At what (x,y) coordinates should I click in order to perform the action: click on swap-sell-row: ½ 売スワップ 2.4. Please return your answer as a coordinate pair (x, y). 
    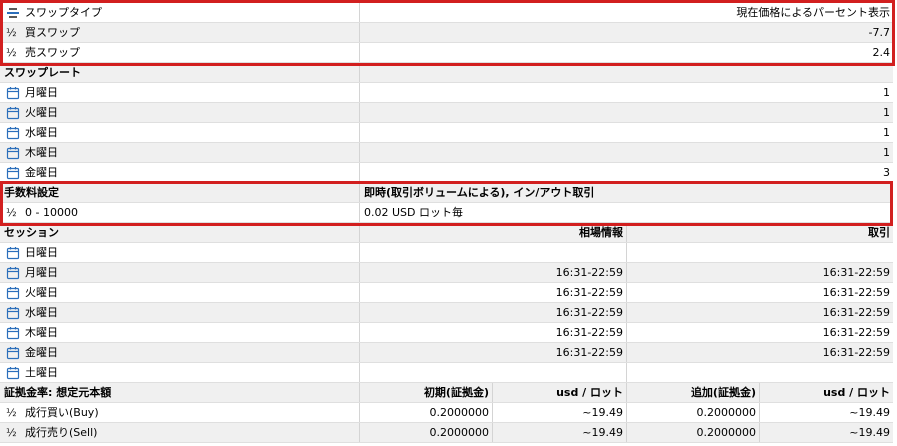
    Looking at the image, I should click on (446, 53).